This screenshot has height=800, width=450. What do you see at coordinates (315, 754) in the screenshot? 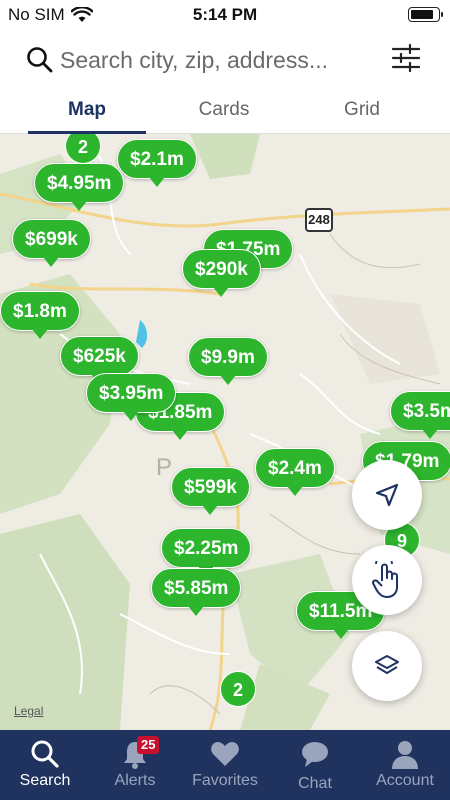
I see `chat-bubble-icon` at bounding box center [315, 754].